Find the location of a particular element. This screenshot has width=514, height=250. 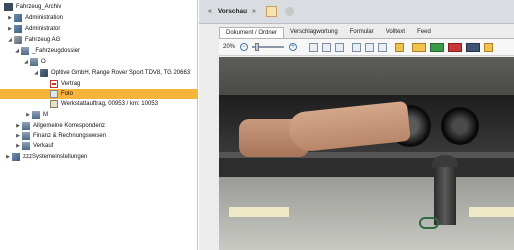

tree-item-fahrzeugdossier: ◢ _Fahrzeugdossier is located at coordinates (99, 51).